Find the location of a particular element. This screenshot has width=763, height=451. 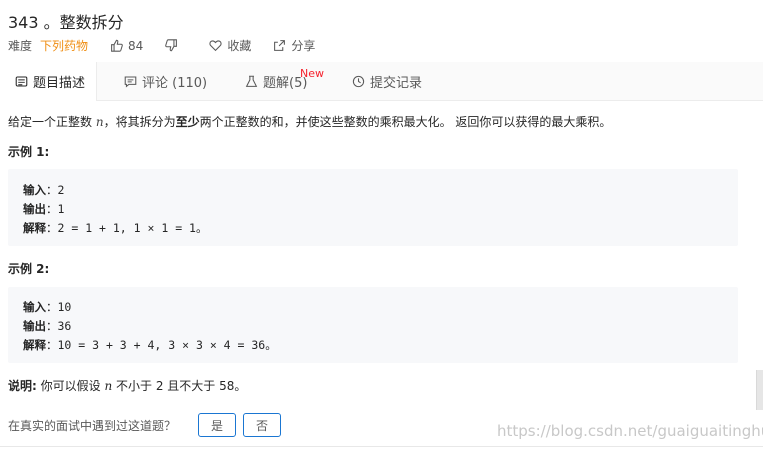

favorite-button: 收藏 is located at coordinates (230, 45).